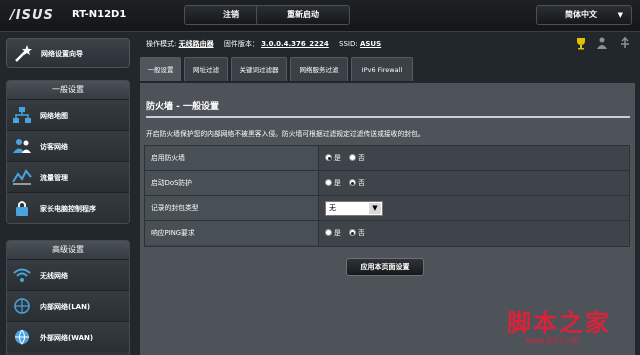 Image resolution: width=640 pixels, height=355 pixels. Describe the element at coordinates (332, 208) in the screenshot. I see `select-value: 无` at that location.